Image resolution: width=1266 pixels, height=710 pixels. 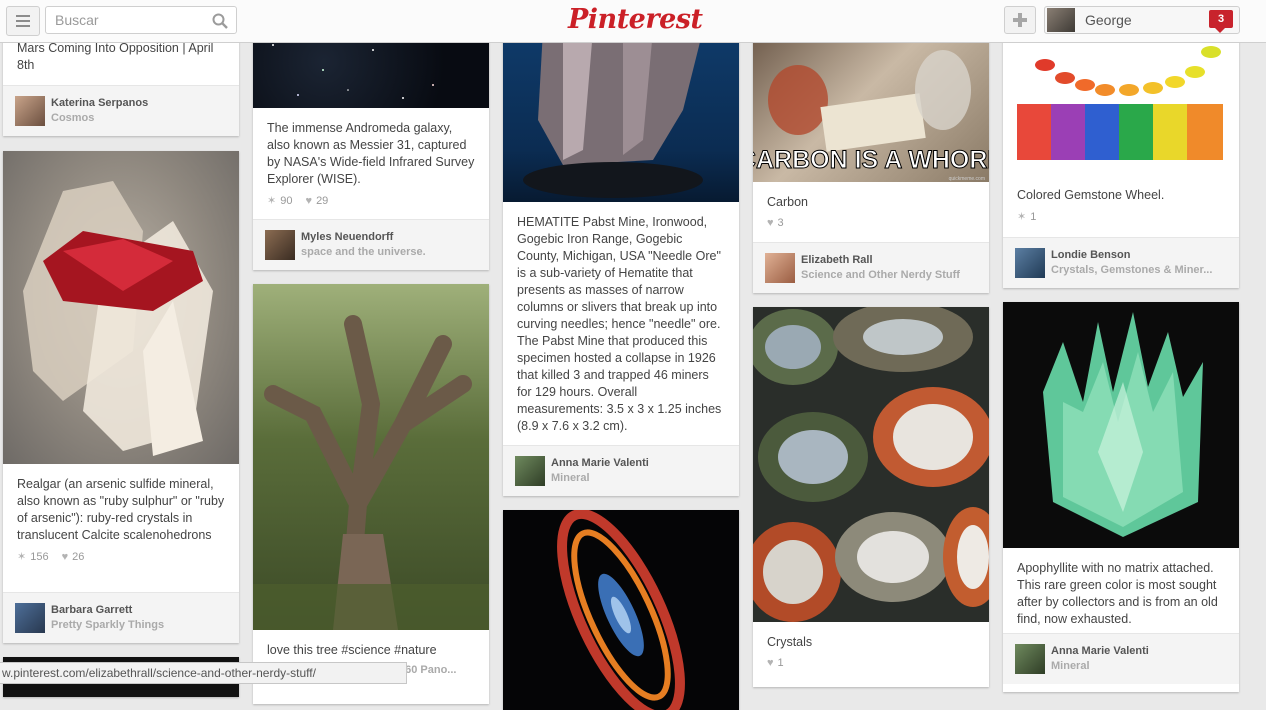 I want to click on like-count: 3, so click(x=780, y=223).